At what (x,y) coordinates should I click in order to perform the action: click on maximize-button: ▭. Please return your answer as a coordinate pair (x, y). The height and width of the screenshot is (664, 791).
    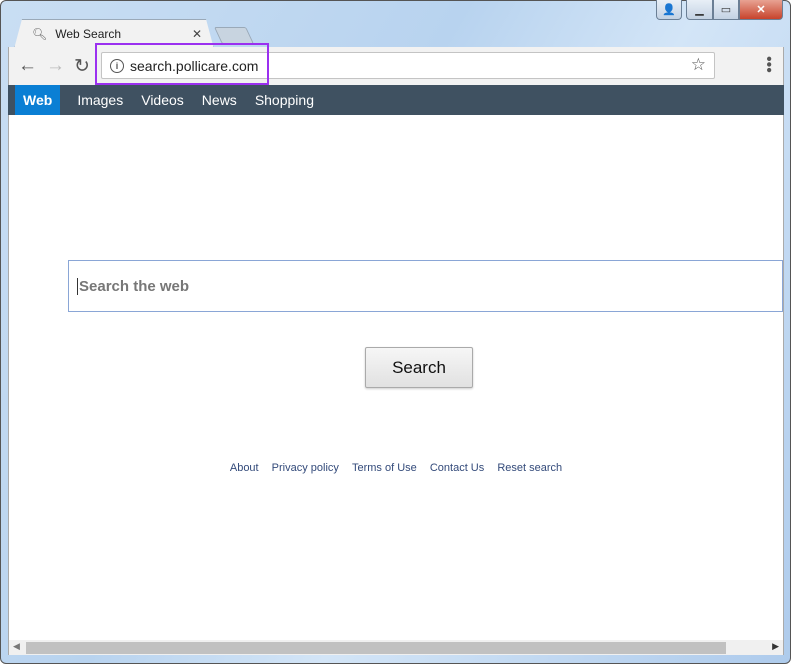
    Looking at the image, I should click on (726, 10).